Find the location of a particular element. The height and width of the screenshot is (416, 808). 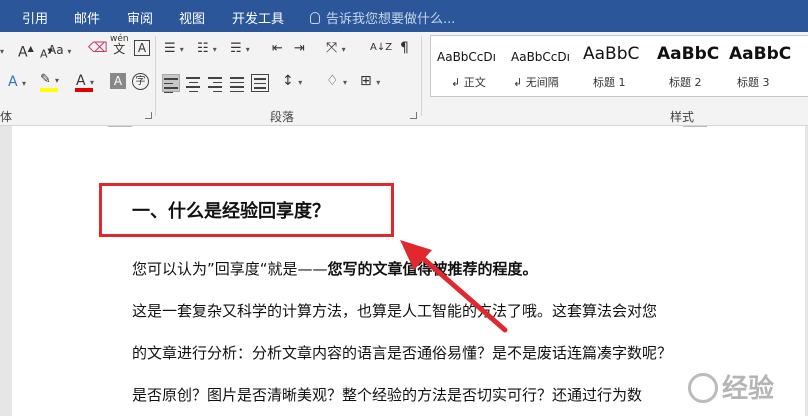

red-arrow-annotation is located at coordinates (454, 286).